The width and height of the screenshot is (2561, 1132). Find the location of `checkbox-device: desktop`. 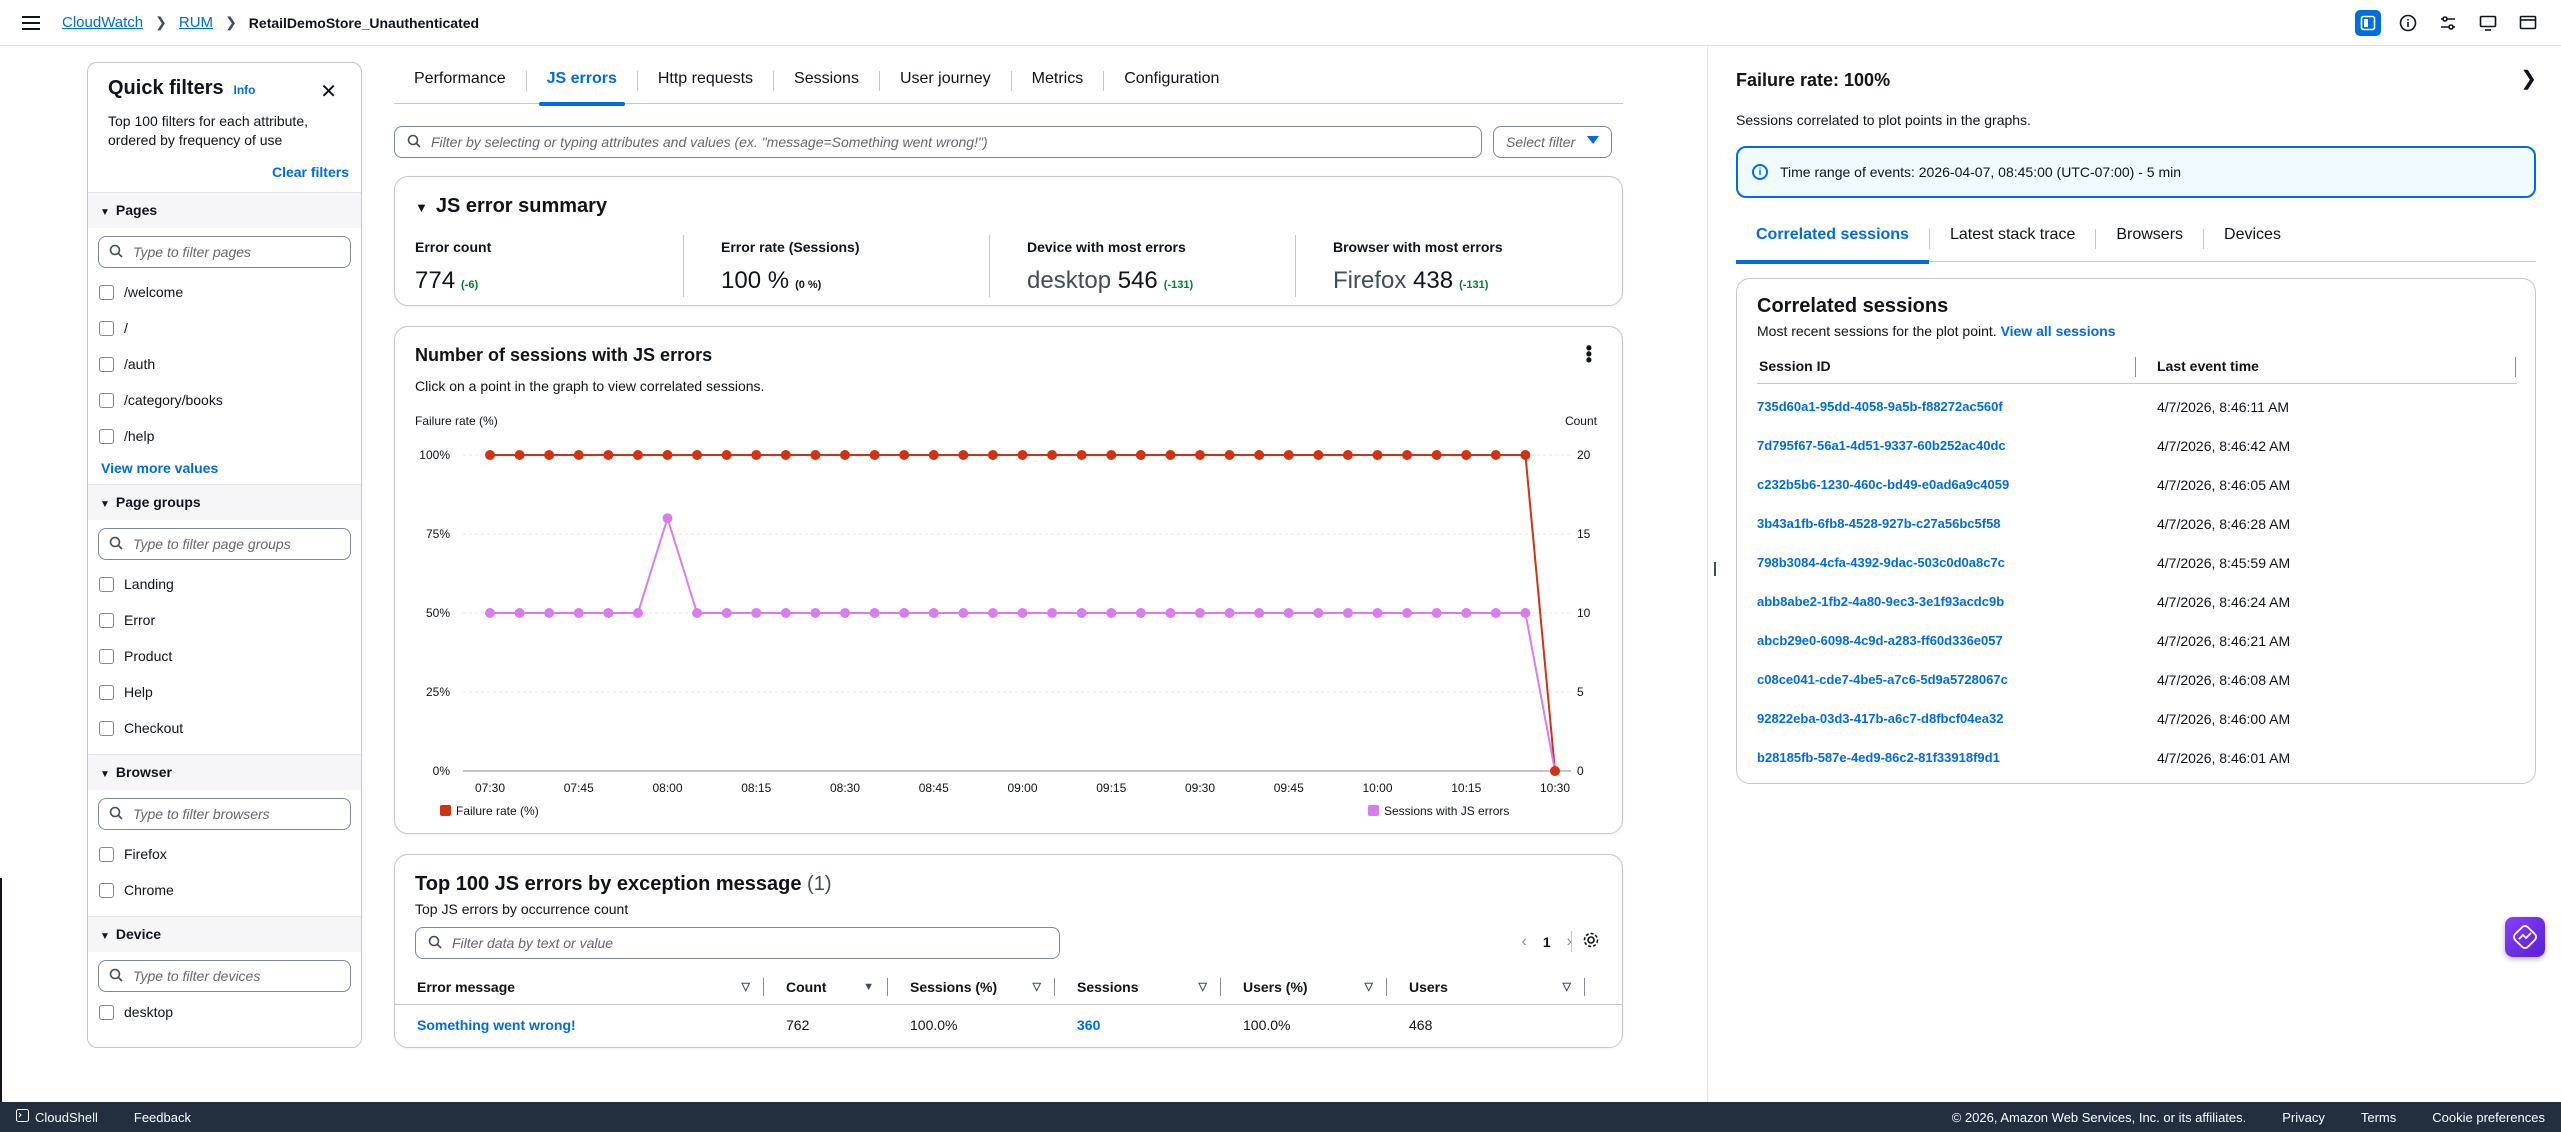

checkbox-device: desktop is located at coordinates (224, 1012).